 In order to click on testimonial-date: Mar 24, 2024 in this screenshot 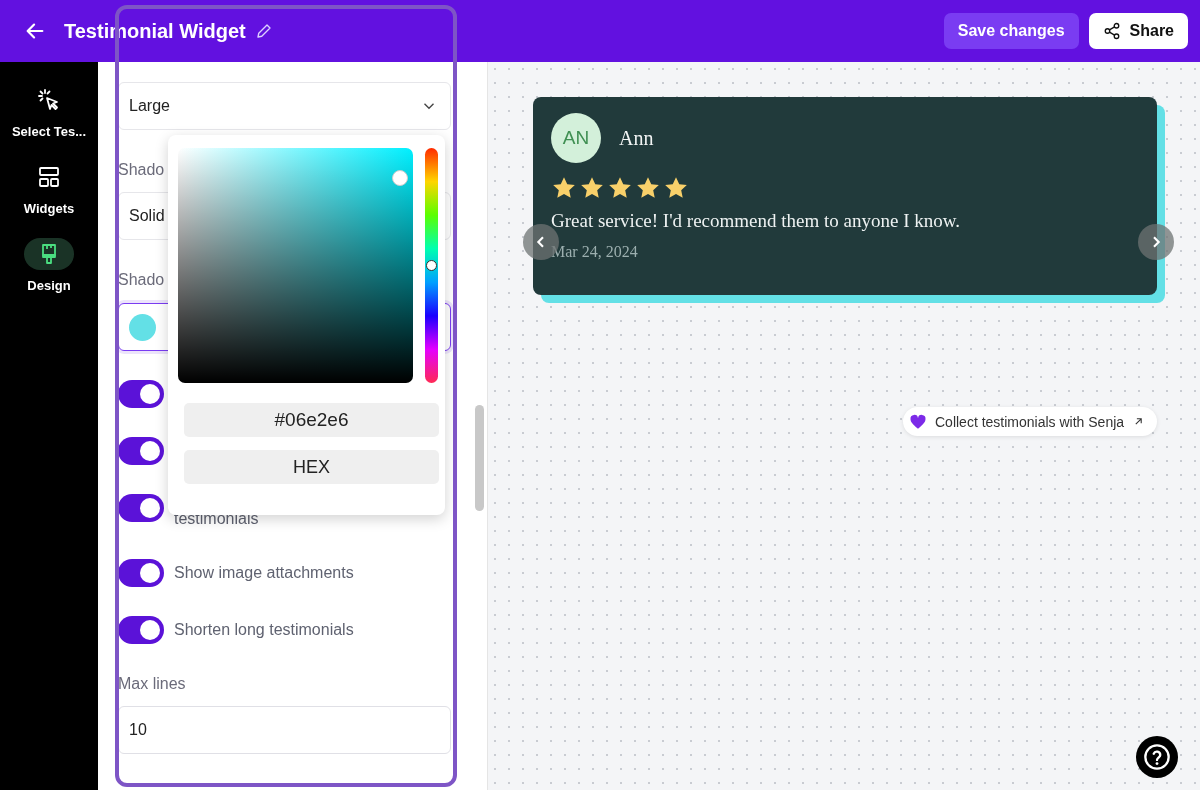, I will do `click(595, 252)`.